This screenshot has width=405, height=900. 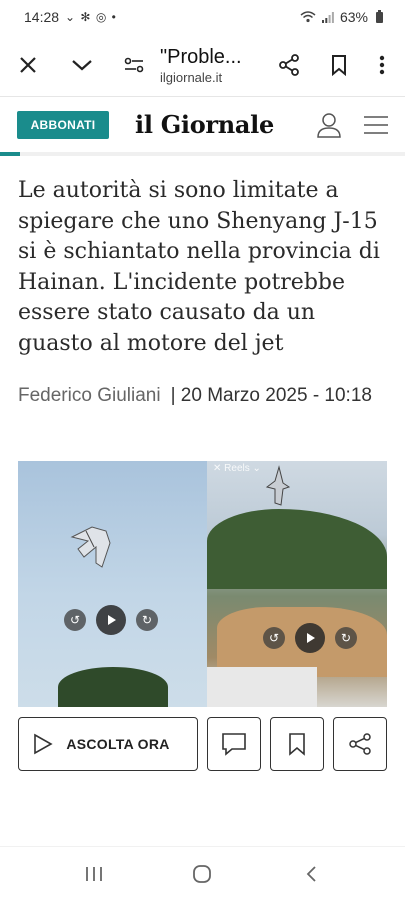 What do you see at coordinates (113, 687) in the screenshot?
I see `trees-image` at bounding box center [113, 687].